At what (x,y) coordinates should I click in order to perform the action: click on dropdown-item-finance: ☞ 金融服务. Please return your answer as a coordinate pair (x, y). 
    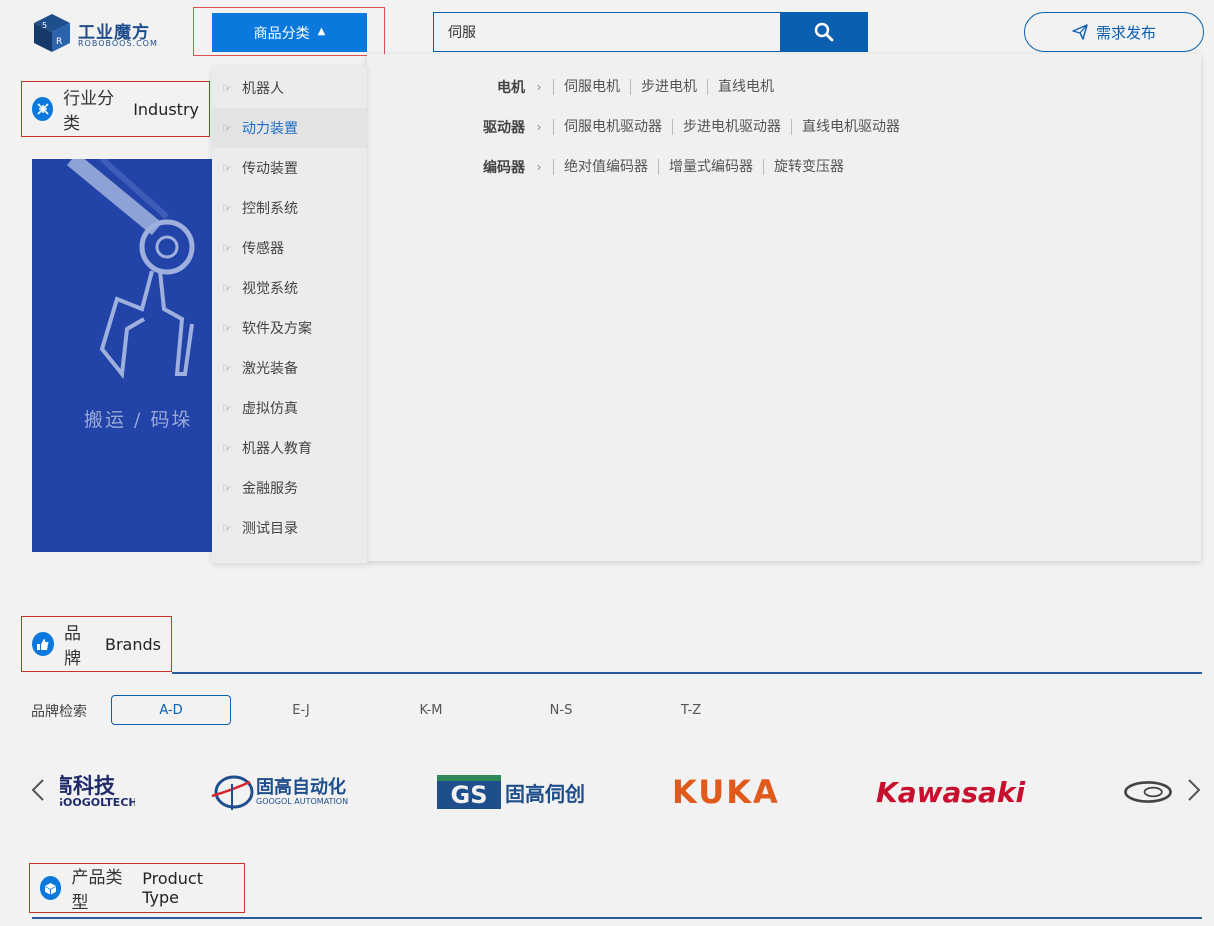
    Looking at the image, I should click on (289, 488).